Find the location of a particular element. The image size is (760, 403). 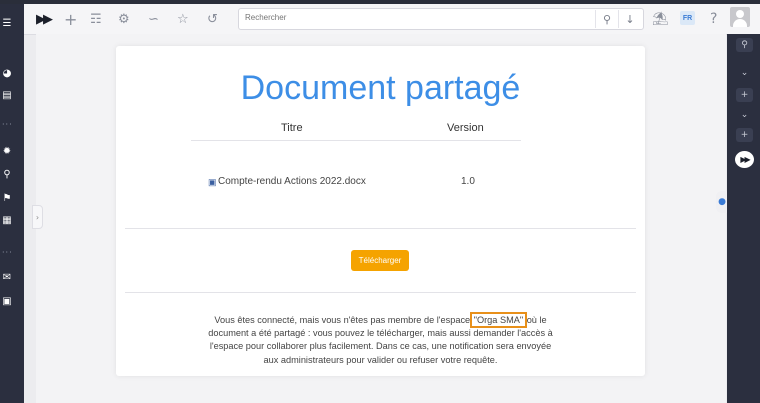

top-toolbar: ▶▶ + ☶ ⚙ ∽ ☆ ↺ ⚲ ↓ ⛱ FR ? is located at coordinates (392, 19).